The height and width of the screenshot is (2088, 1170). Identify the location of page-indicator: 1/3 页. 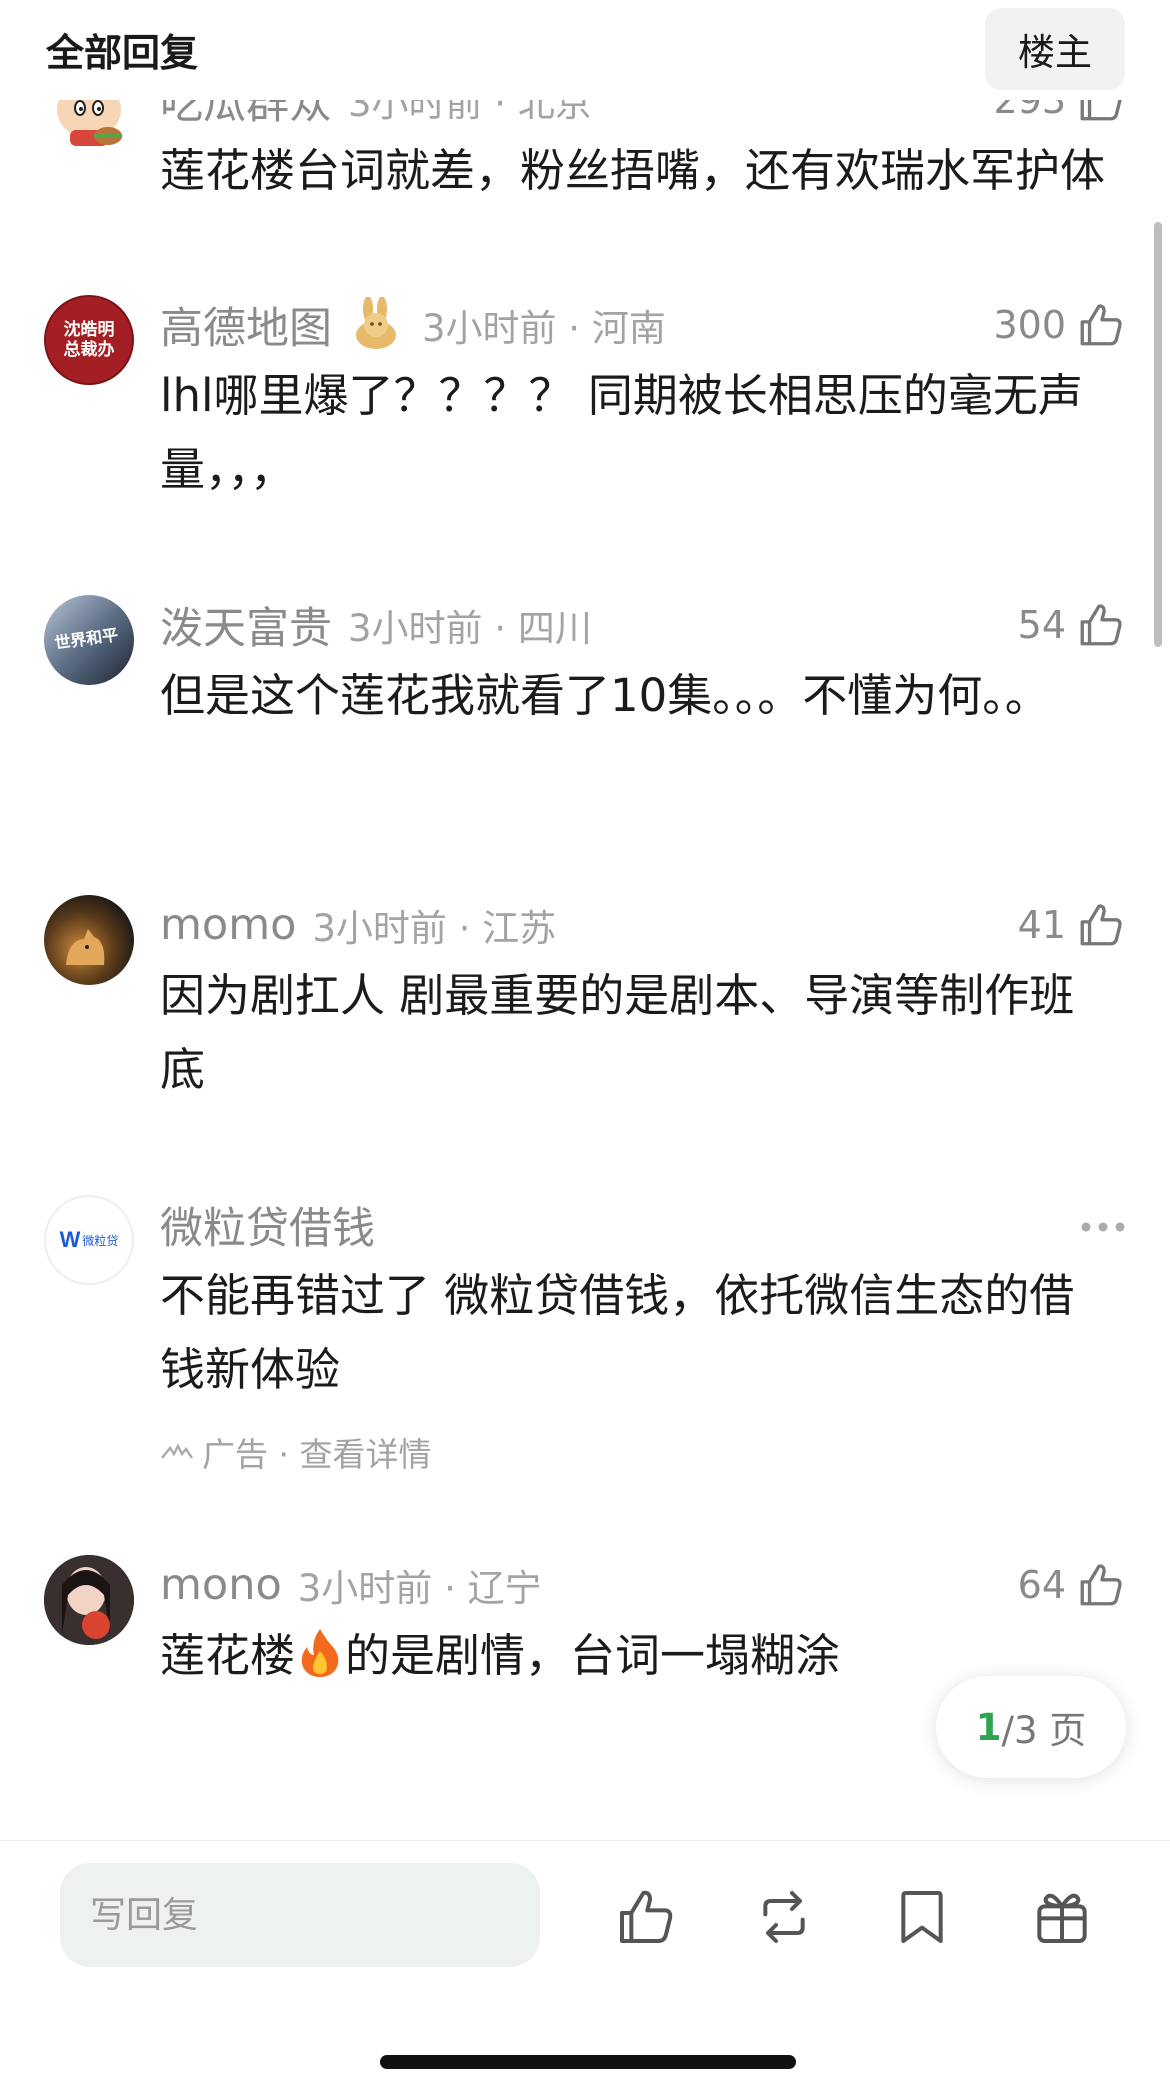
(1031, 1727).